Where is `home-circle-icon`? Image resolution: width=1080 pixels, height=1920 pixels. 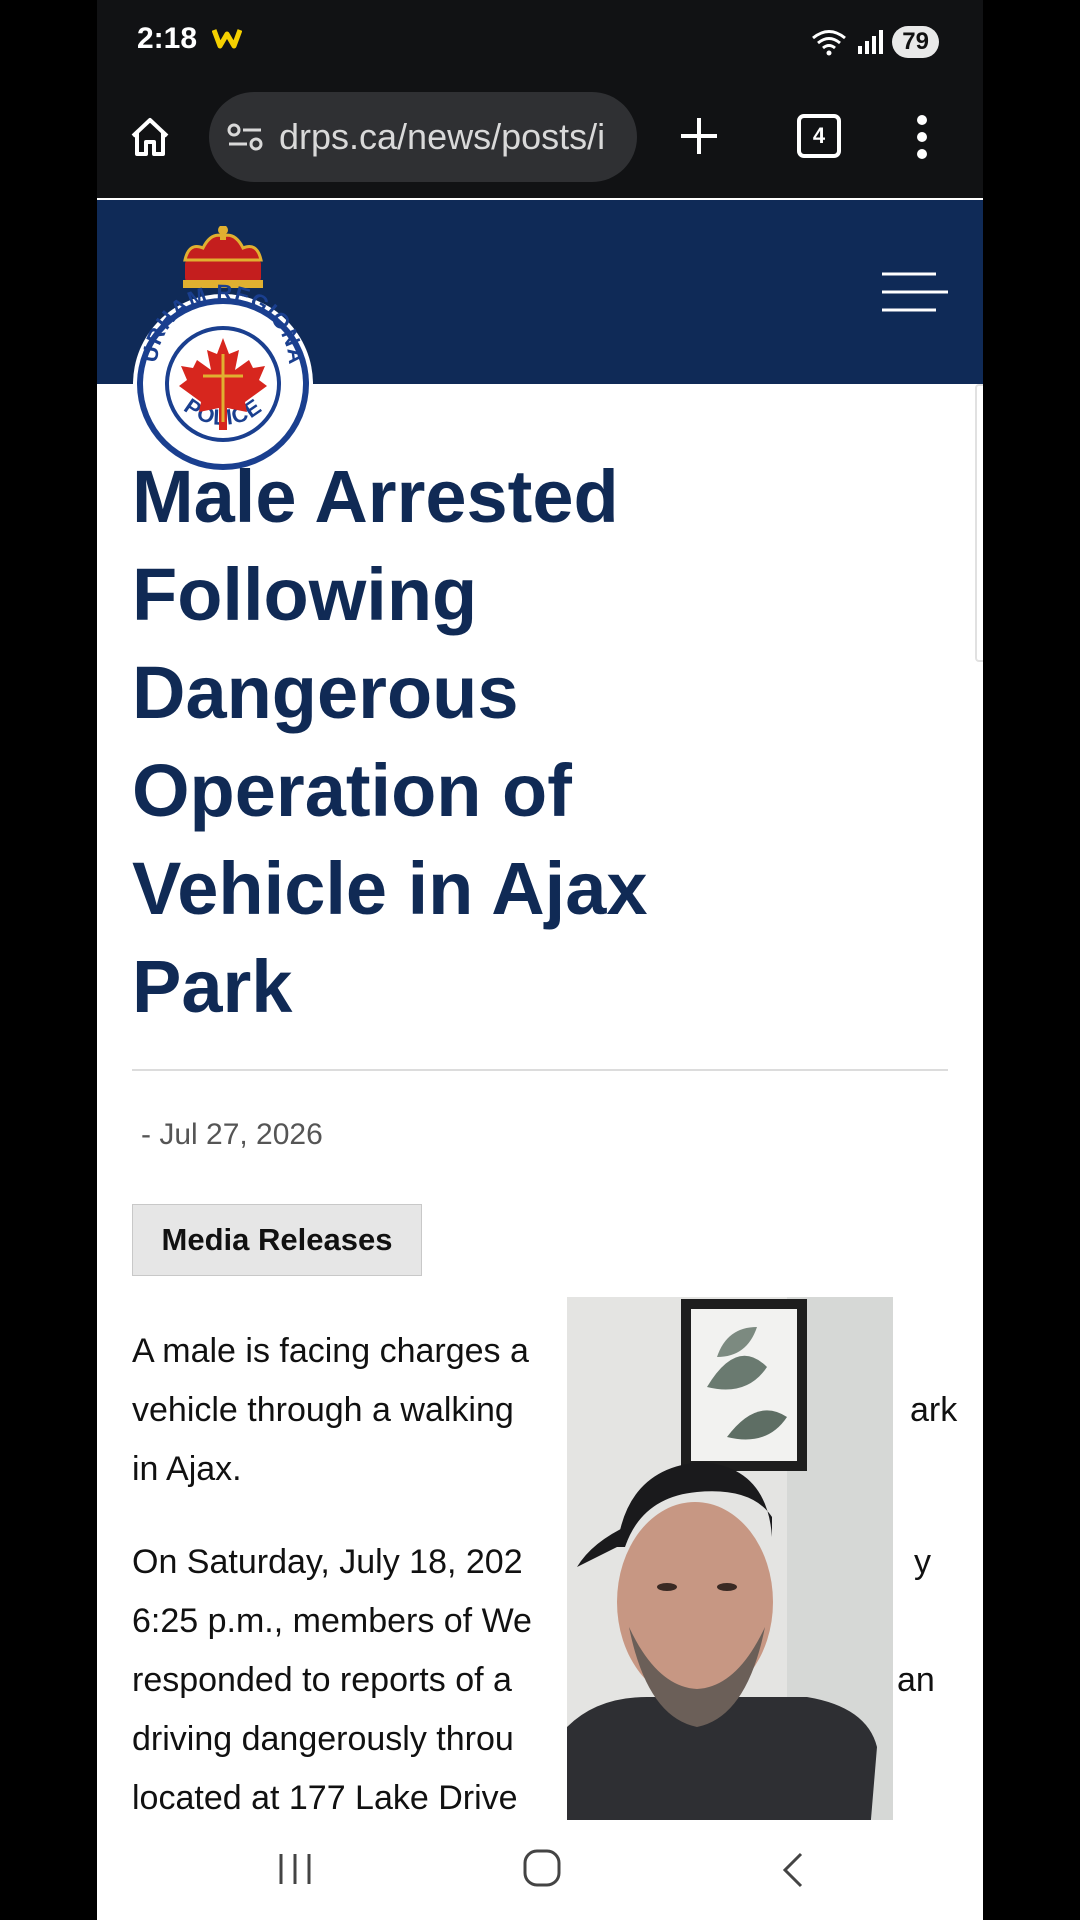
home-circle-icon is located at coordinates (542, 1868).